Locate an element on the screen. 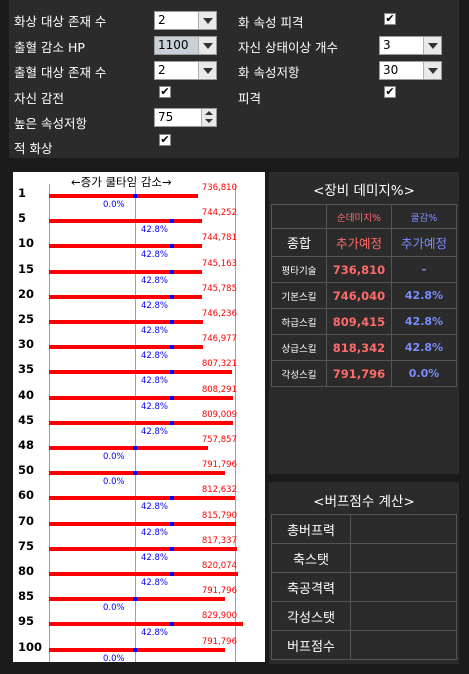 This screenshot has height=674, width=469. chart-level-label: 15 is located at coordinates (26, 268).